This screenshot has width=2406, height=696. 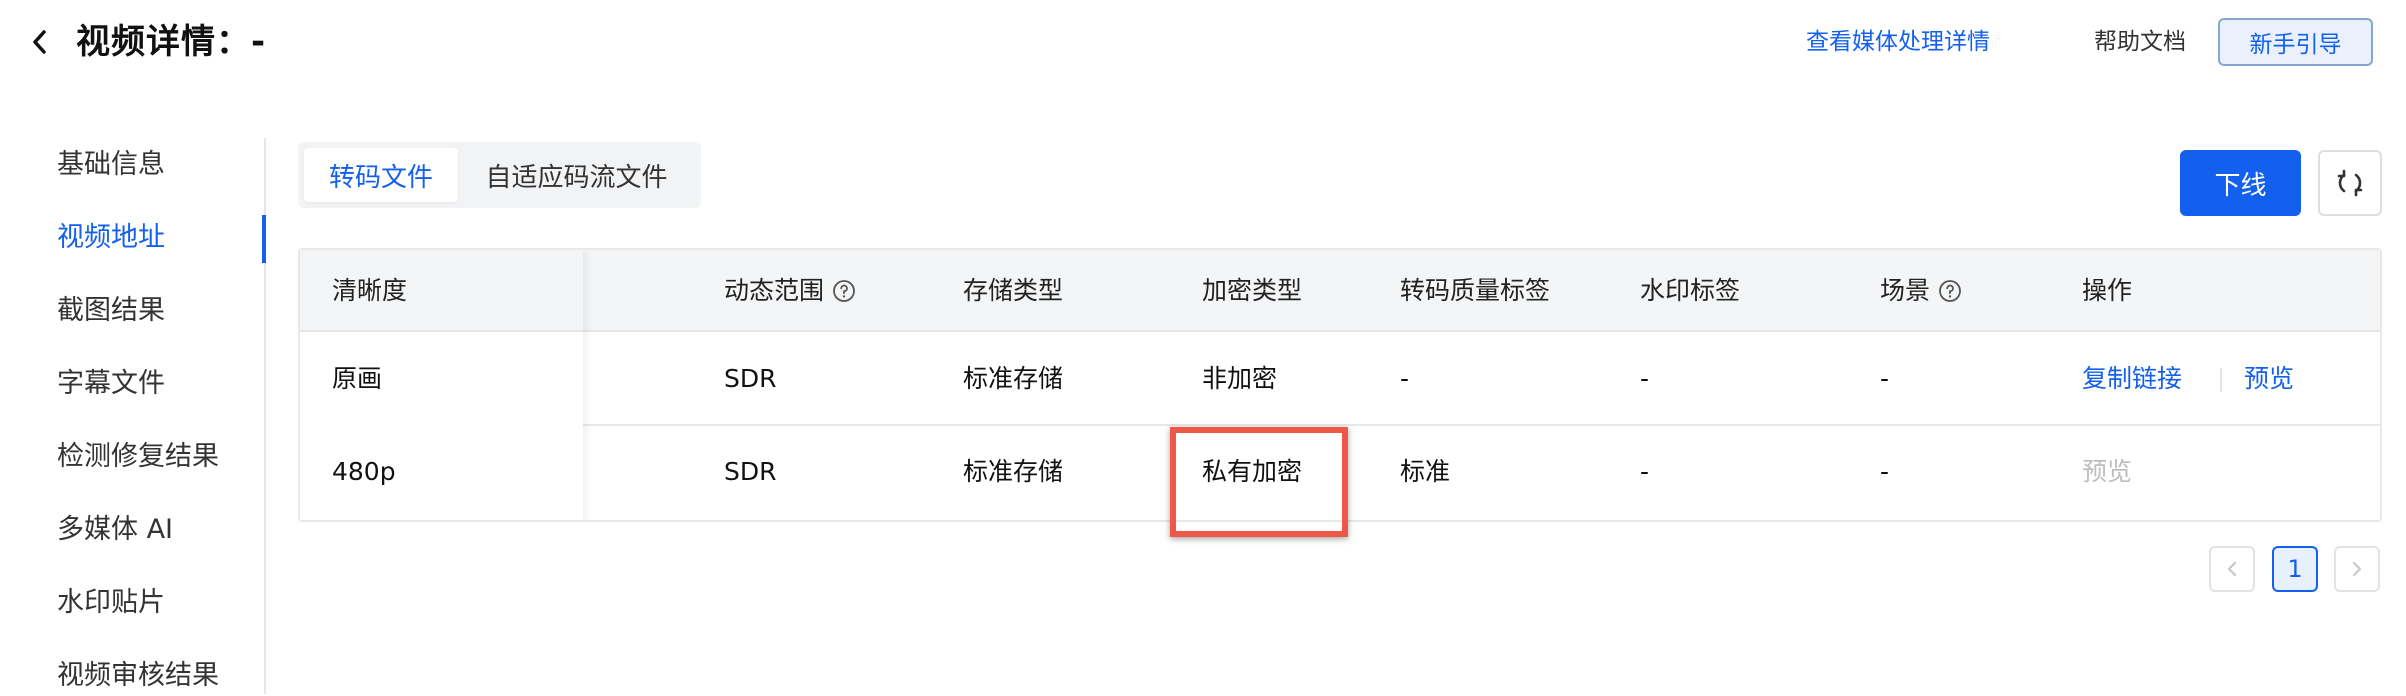 I want to click on sidebar-active-indicator, so click(x=264, y=239).